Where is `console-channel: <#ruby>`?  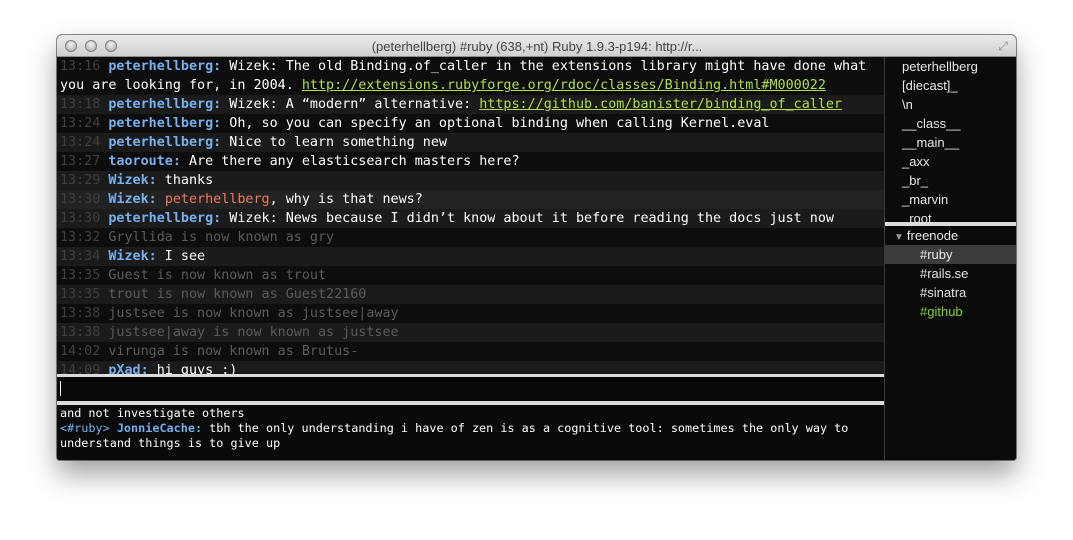
console-channel: <#ruby> is located at coordinates (85, 428).